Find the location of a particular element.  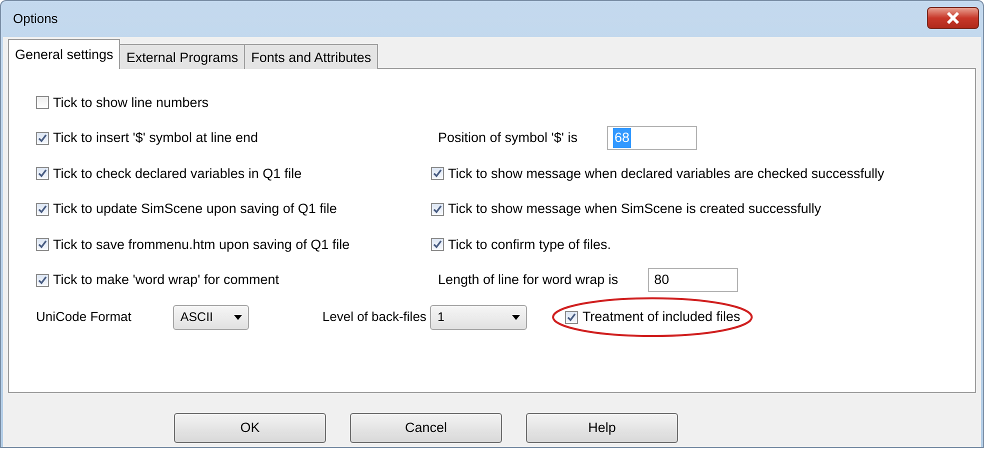

close-button is located at coordinates (953, 18).